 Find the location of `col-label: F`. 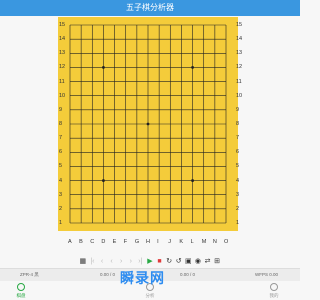

col-label: F is located at coordinates (125, 242).